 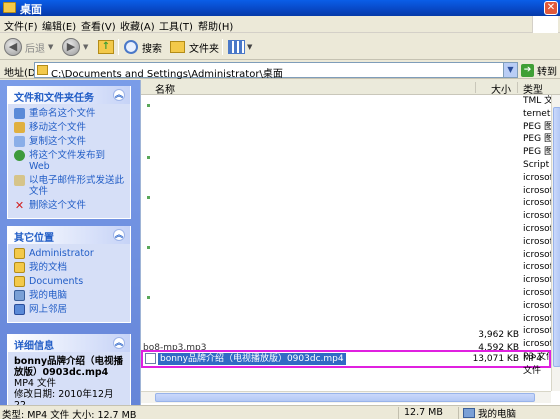 What do you see at coordinates (547, 72) in the screenshot?
I see `go-label: 转到` at bounding box center [547, 72].